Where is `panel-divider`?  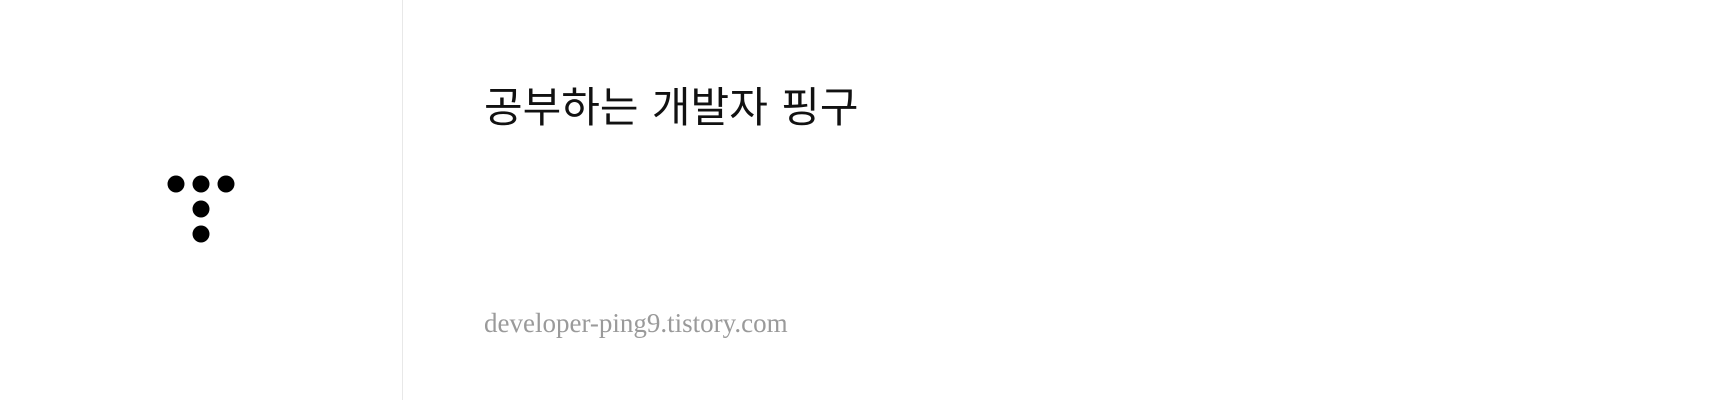 panel-divider is located at coordinates (402, 200).